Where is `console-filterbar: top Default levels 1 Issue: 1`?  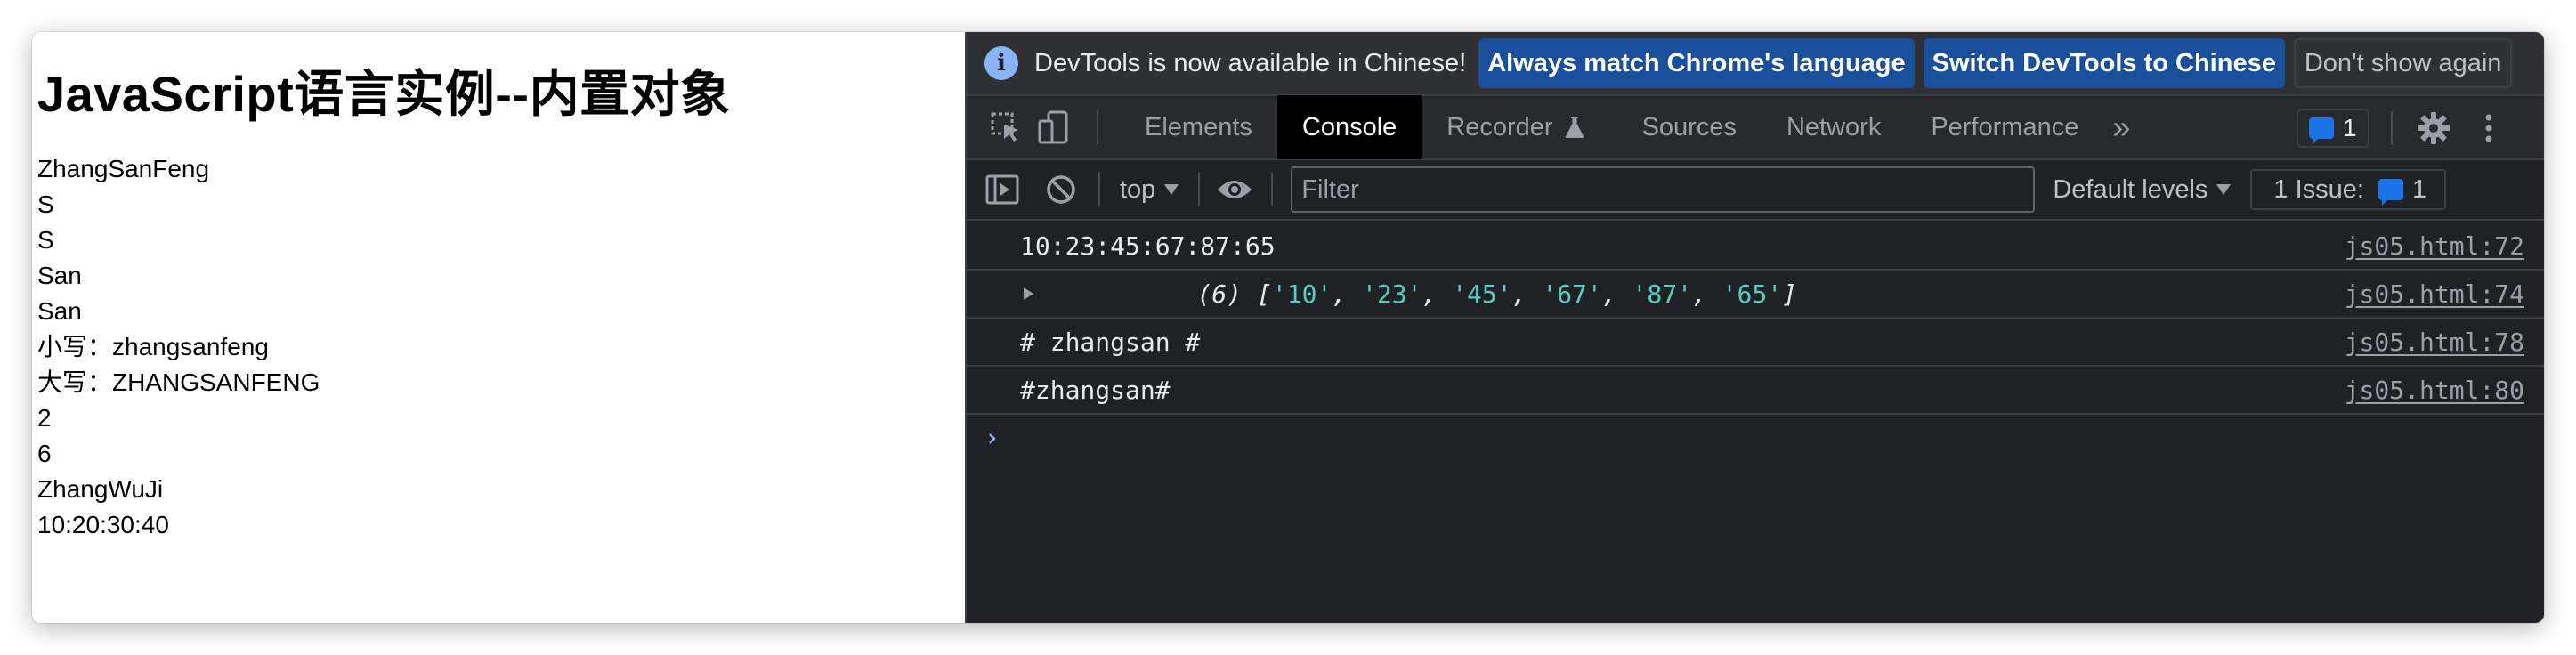
console-filterbar: top Default levels 1 Issue: 1 is located at coordinates (1756, 191).